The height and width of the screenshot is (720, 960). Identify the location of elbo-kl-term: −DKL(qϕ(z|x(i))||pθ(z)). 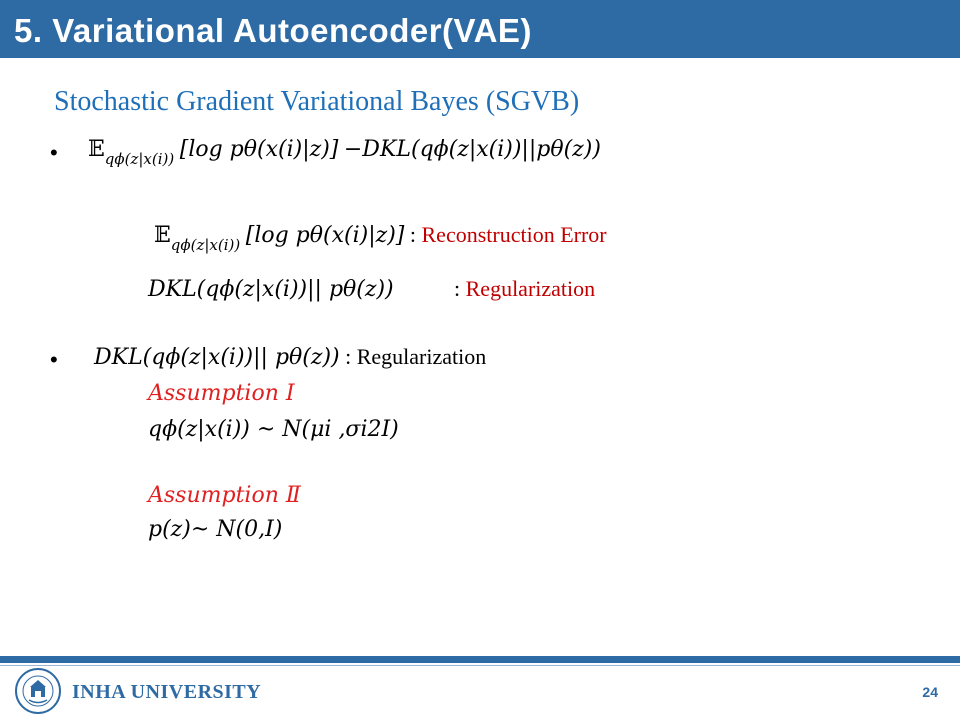
(472, 149).